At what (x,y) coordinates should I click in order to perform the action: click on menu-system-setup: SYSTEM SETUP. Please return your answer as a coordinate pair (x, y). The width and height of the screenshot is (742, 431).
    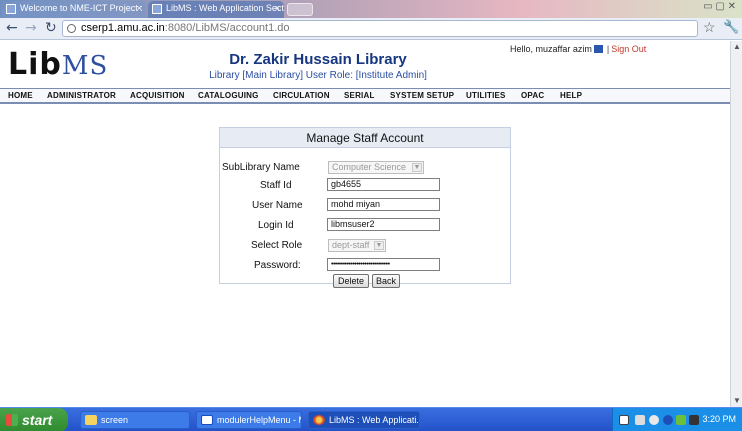
    Looking at the image, I should click on (422, 95).